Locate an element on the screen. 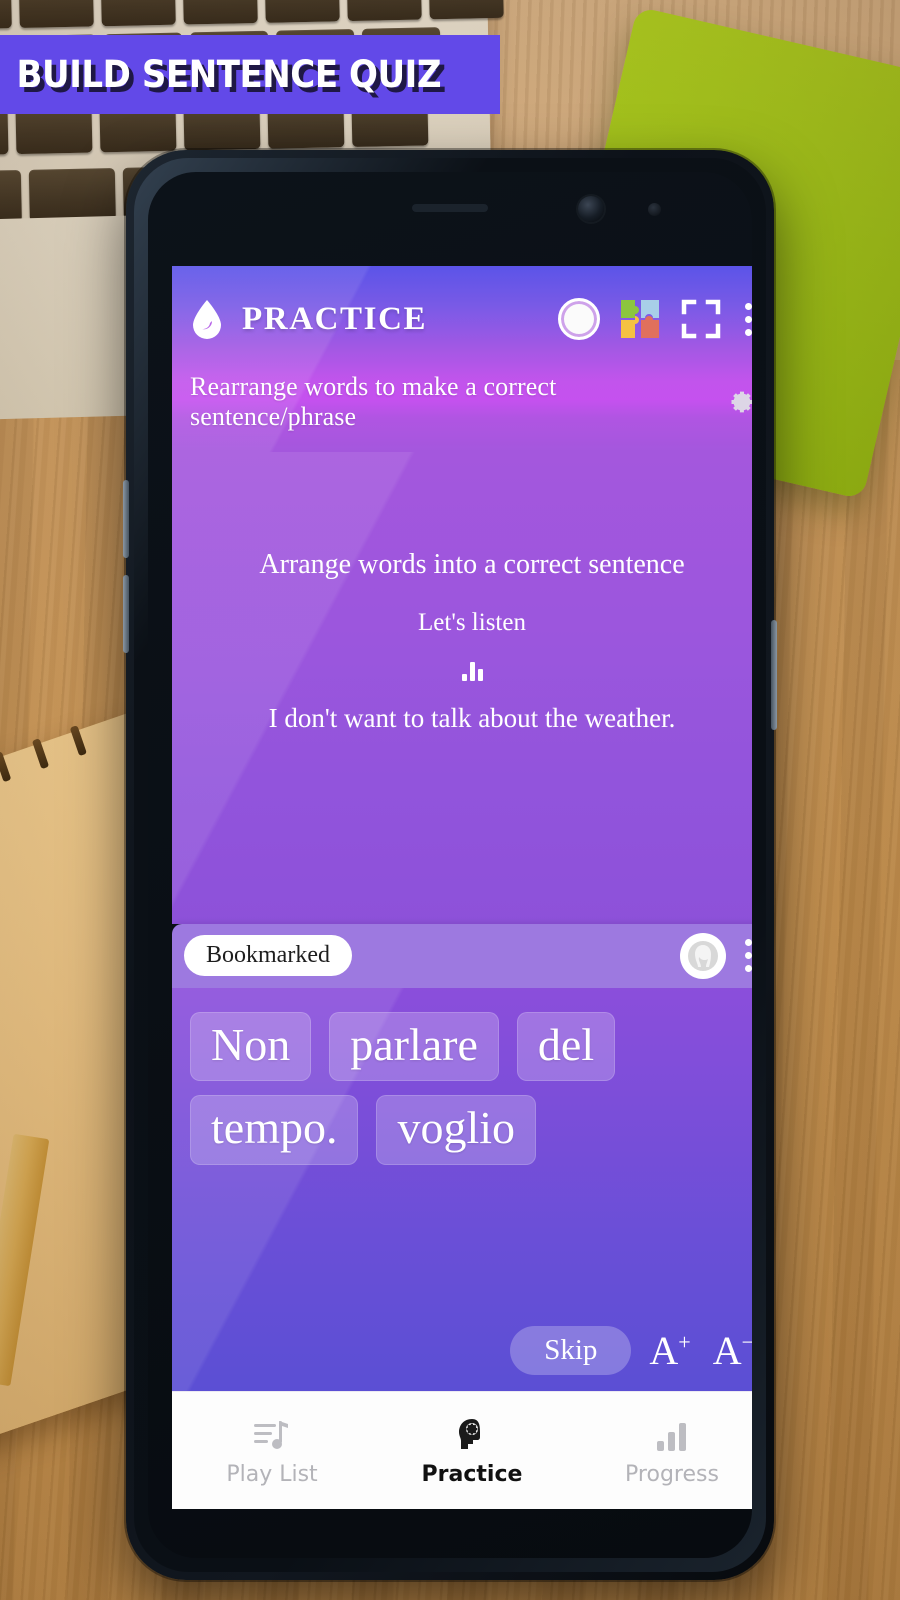 The width and height of the screenshot is (900, 1600). nav-label-practice: Practice is located at coordinates (472, 1474).